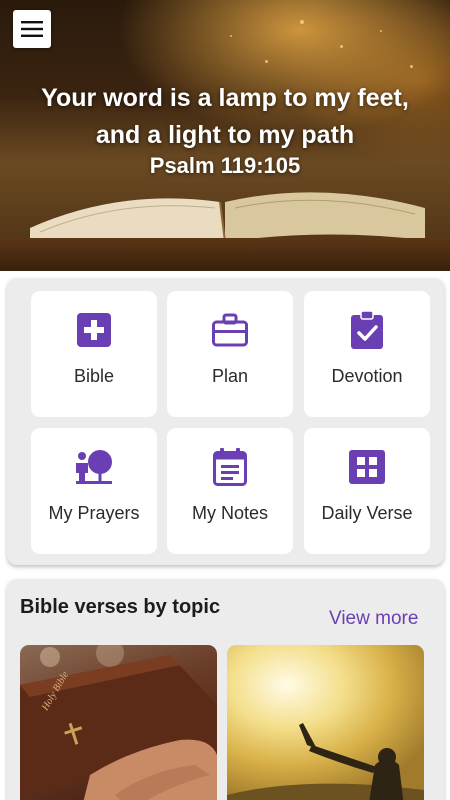 Image resolution: width=450 pixels, height=800 pixels. What do you see at coordinates (230, 376) in the screenshot?
I see `tile-label: Plan` at bounding box center [230, 376].